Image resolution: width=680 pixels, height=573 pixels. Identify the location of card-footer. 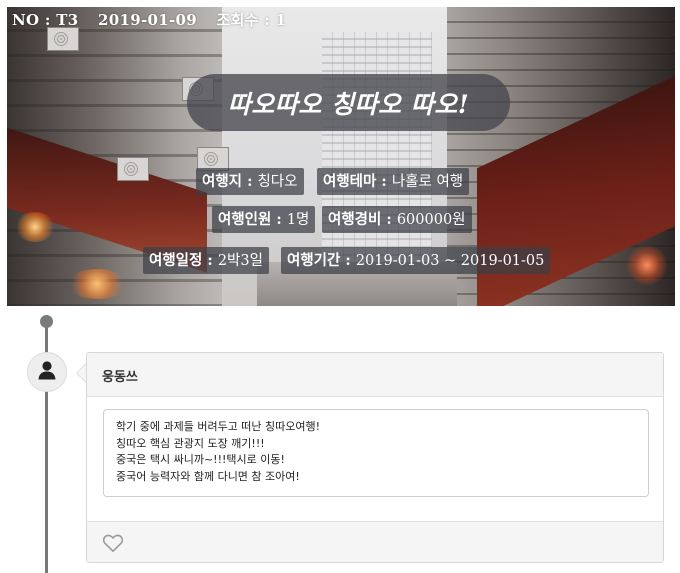
(375, 541).